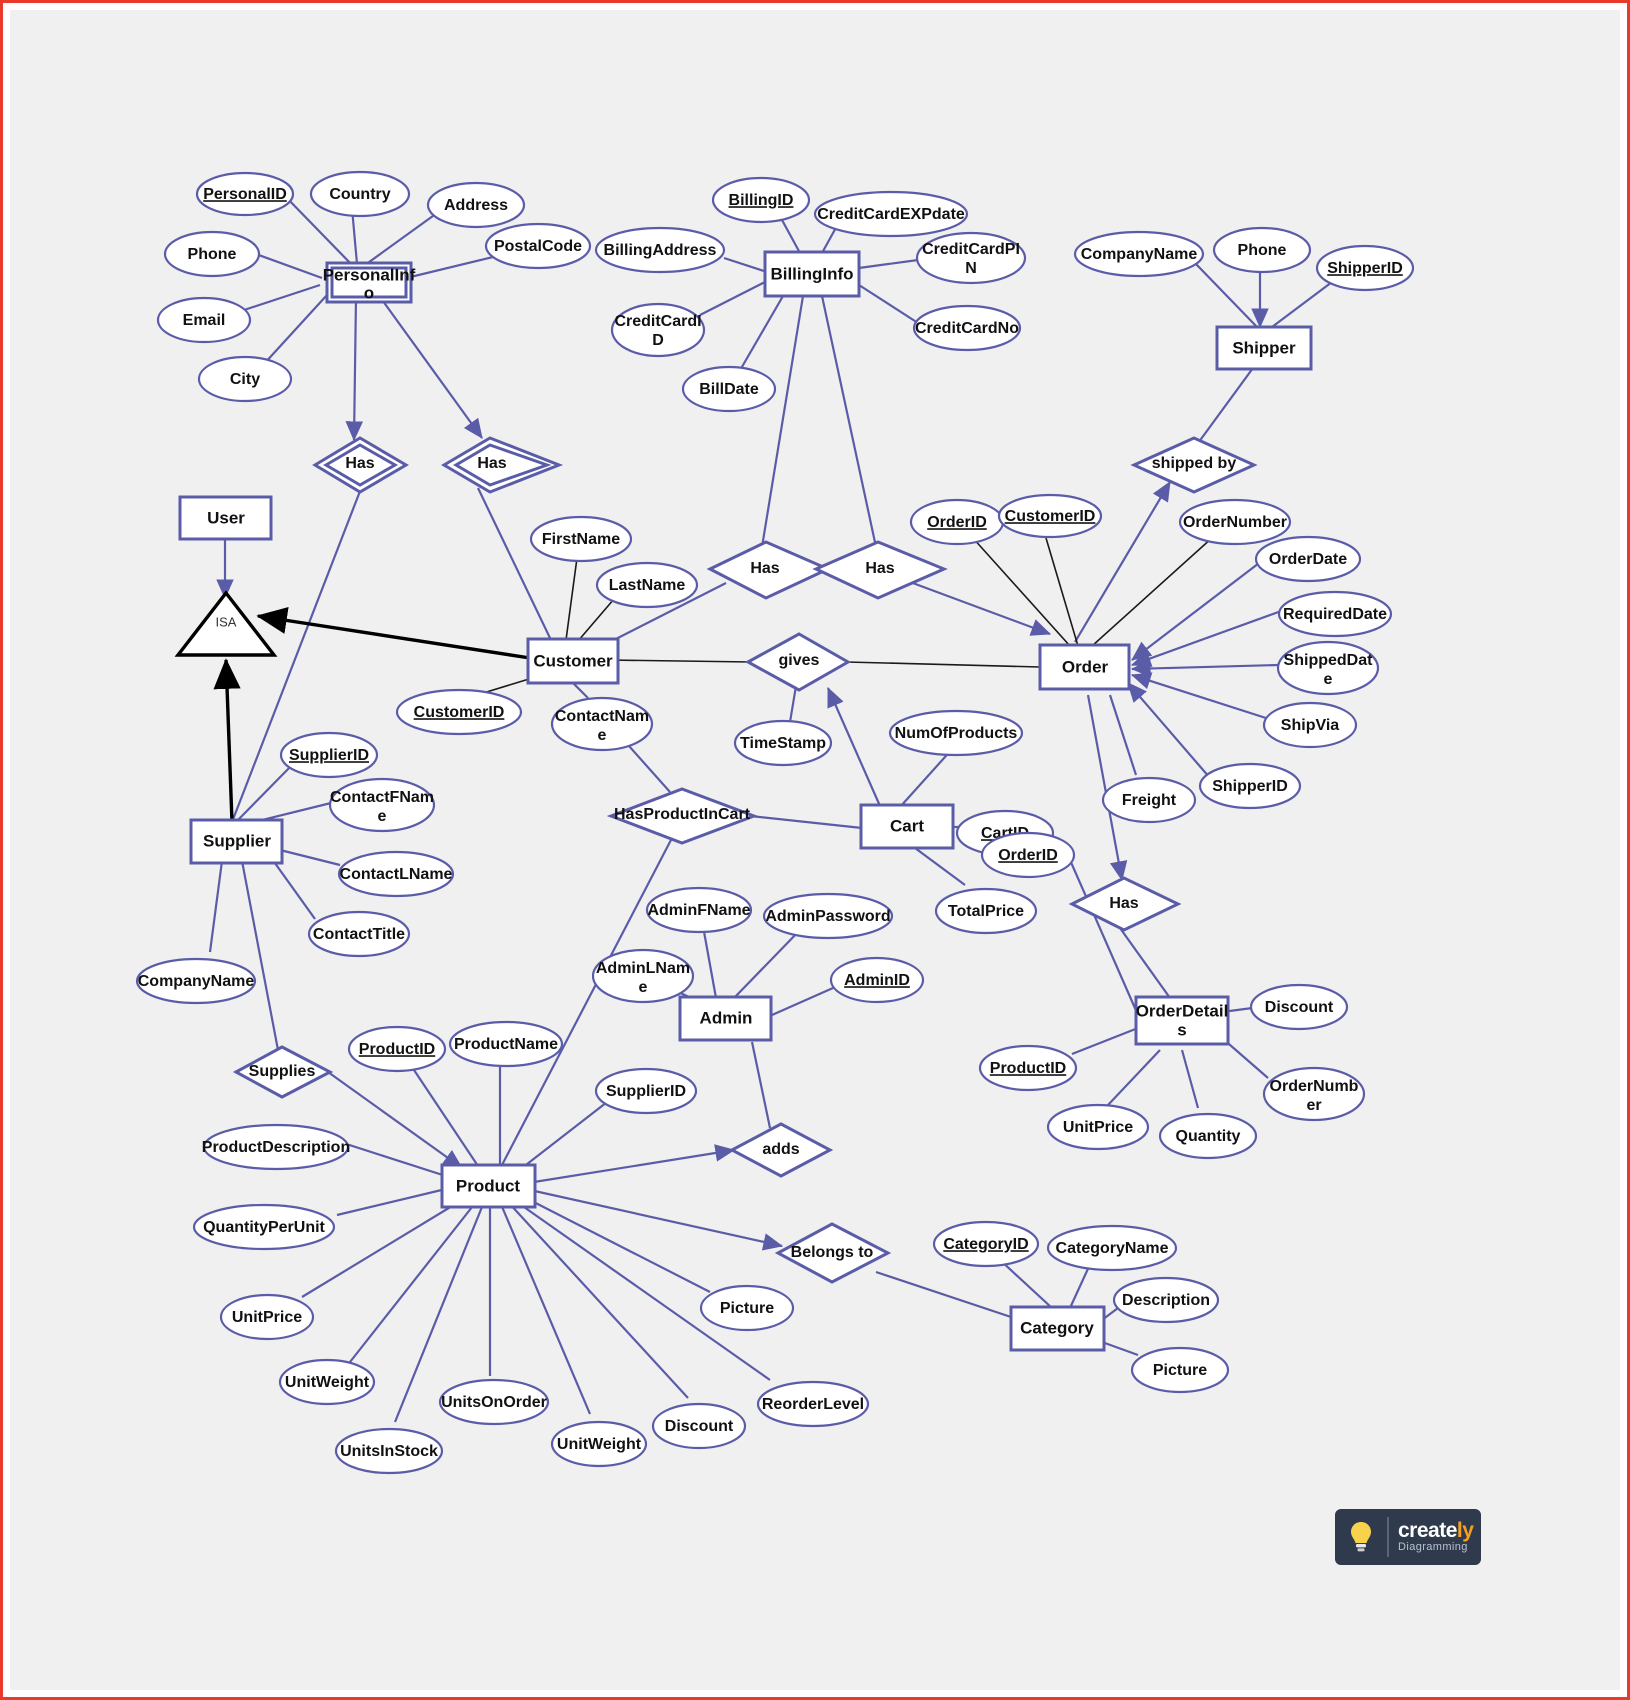  Describe the element at coordinates (1314, 1094) in the screenshot. I see `attribute-od-ordernumber: OrderNumb er` at that location.